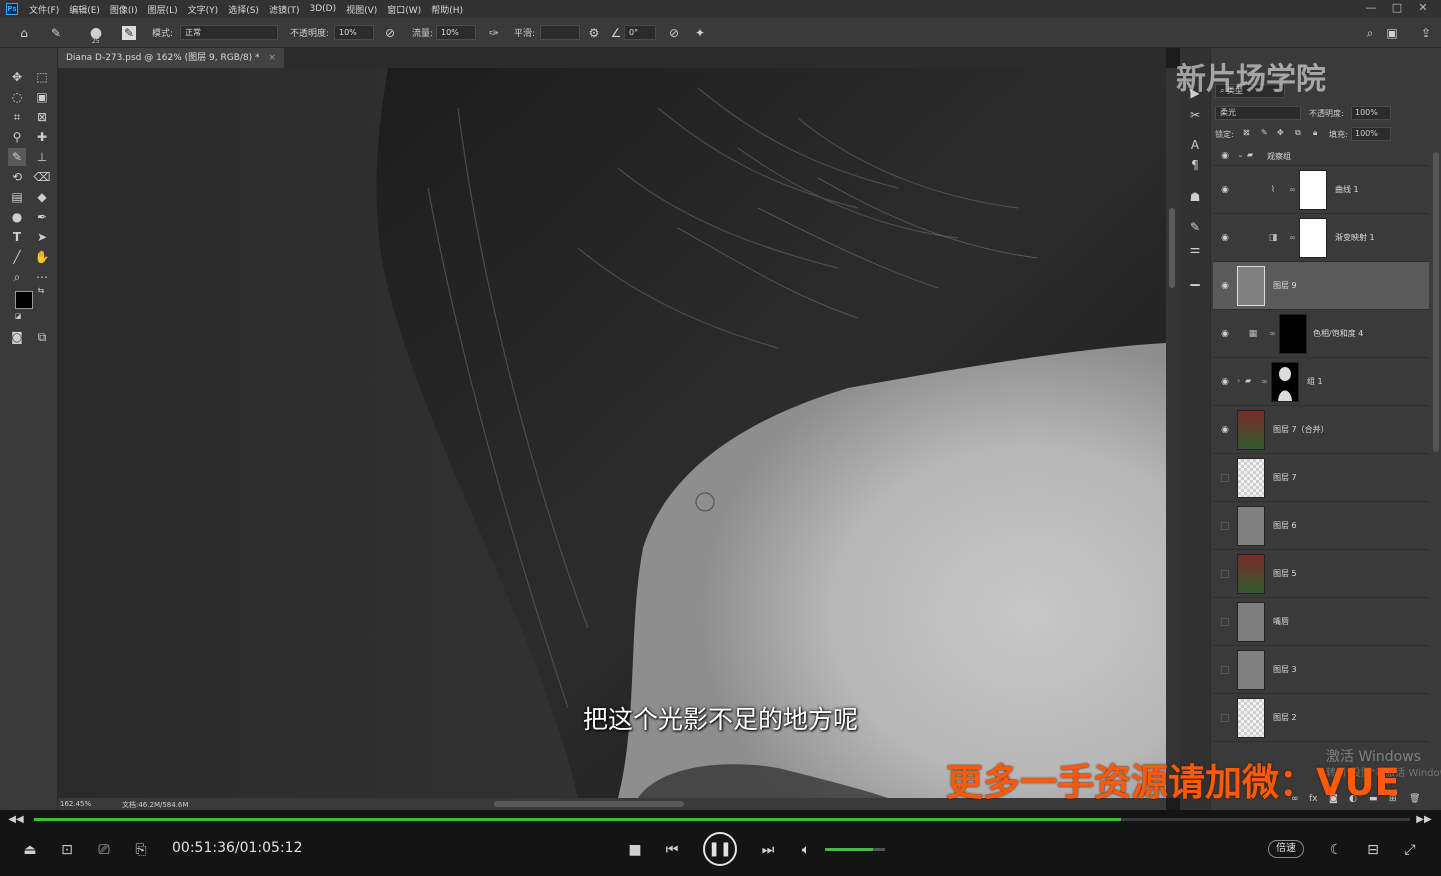 The height and width of the screenshot is (876, 1441). I want to click on quick-mask-icon: ◙, so click(17, 337).